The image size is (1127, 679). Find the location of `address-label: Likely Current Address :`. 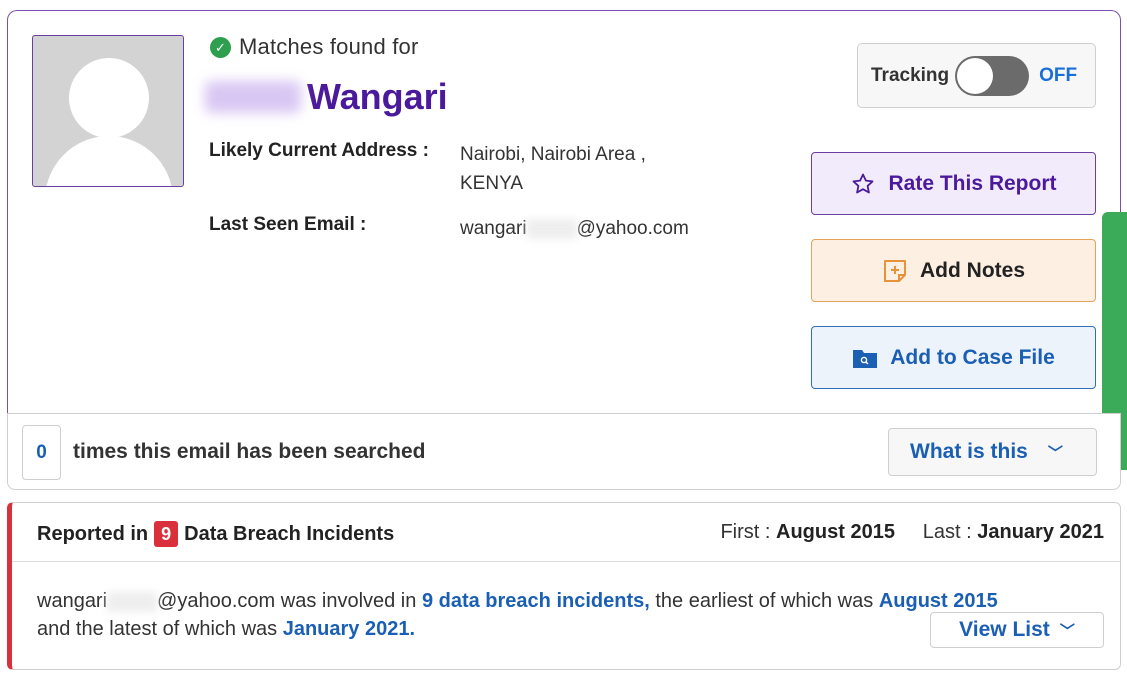

address-label: Likely Current Address : is located at coordinates (319, 150).